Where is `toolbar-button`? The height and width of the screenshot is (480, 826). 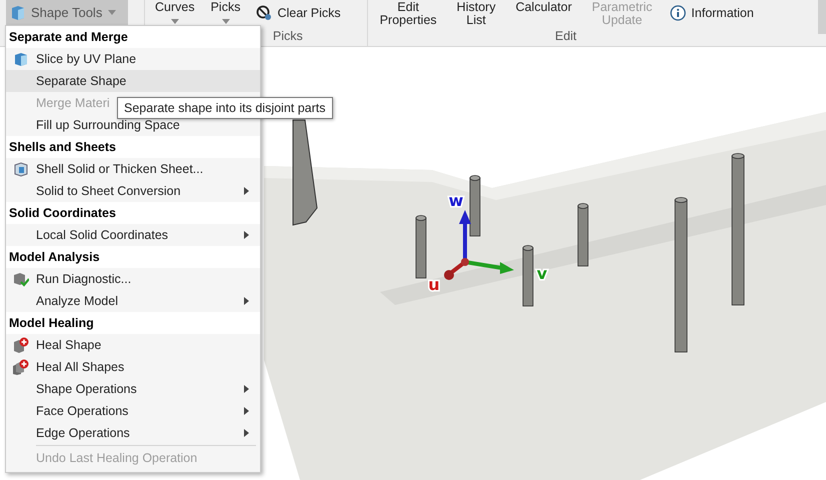 toolbar-button is located at coordinates (822, 17).